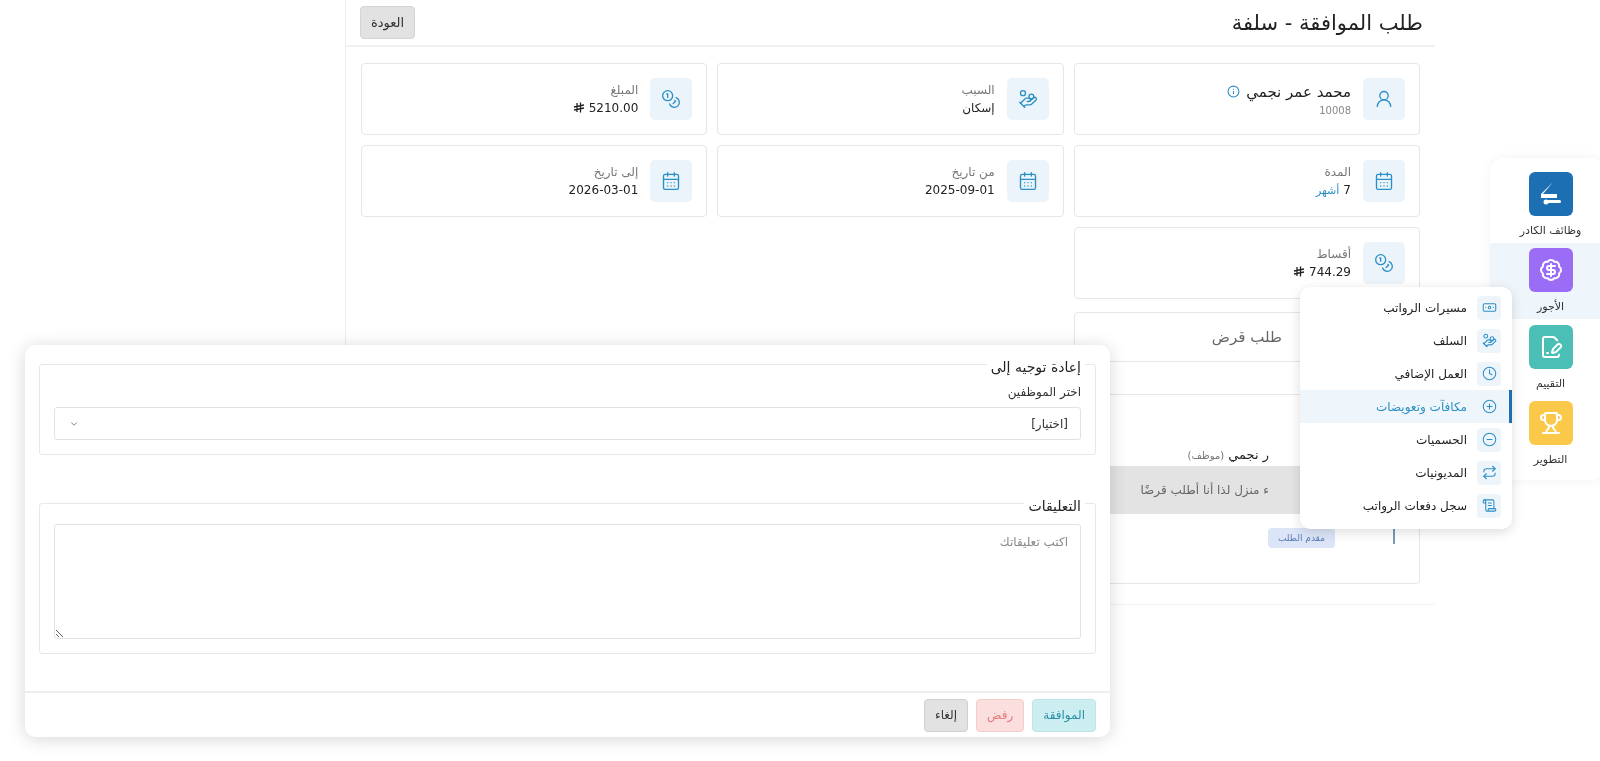 The width and height of the screenshot is (1600, 761). I want to click on page-title: طلب الموافقة - سلفة, so click(1327, 22).